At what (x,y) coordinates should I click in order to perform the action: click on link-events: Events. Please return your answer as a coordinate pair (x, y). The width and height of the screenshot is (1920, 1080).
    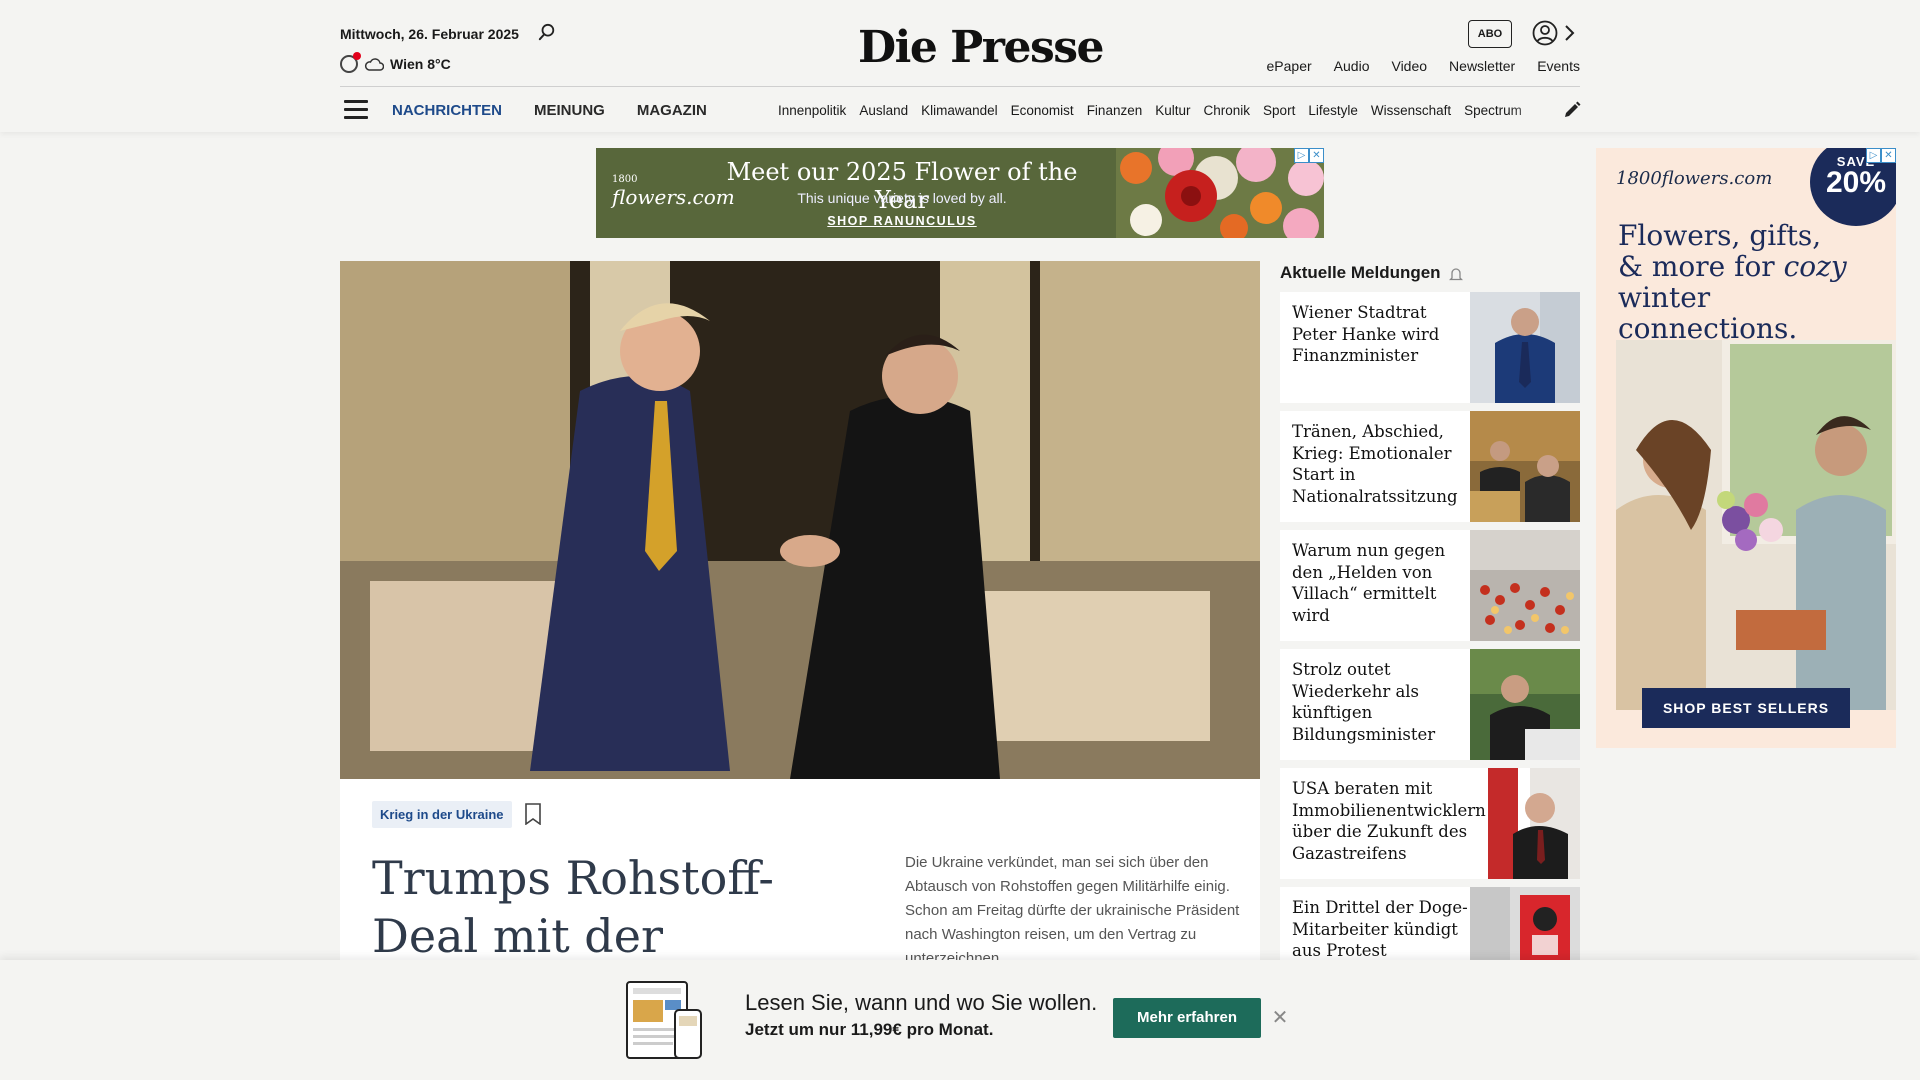
    Looking at the image, I should click on (1558, 66).